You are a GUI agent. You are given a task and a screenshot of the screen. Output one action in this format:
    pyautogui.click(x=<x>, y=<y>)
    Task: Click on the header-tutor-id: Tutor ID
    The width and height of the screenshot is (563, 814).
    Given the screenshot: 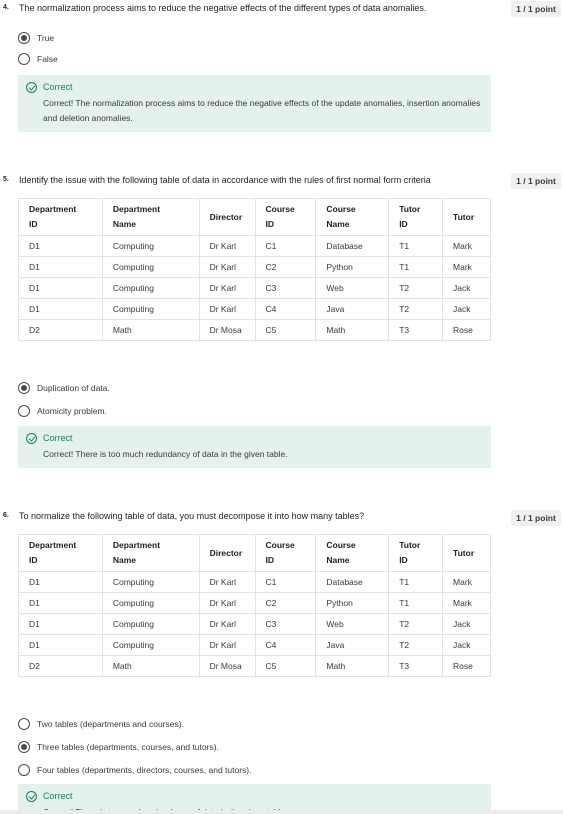 What is the action you would take?
    pyautogui.click(x=416, y=553)
    